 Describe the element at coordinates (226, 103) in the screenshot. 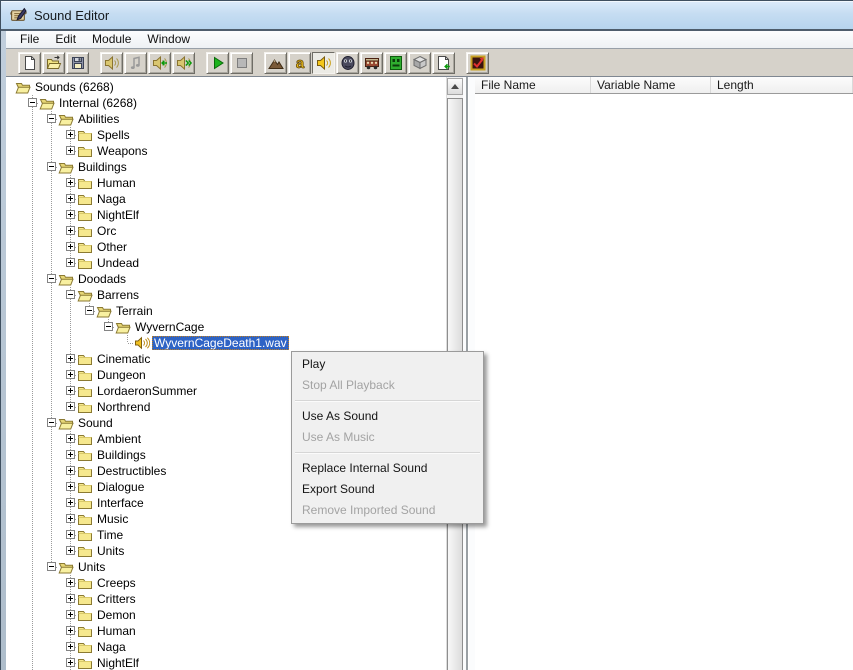

I see `tree-item-internal-6268: Internal (6268)` at that location.